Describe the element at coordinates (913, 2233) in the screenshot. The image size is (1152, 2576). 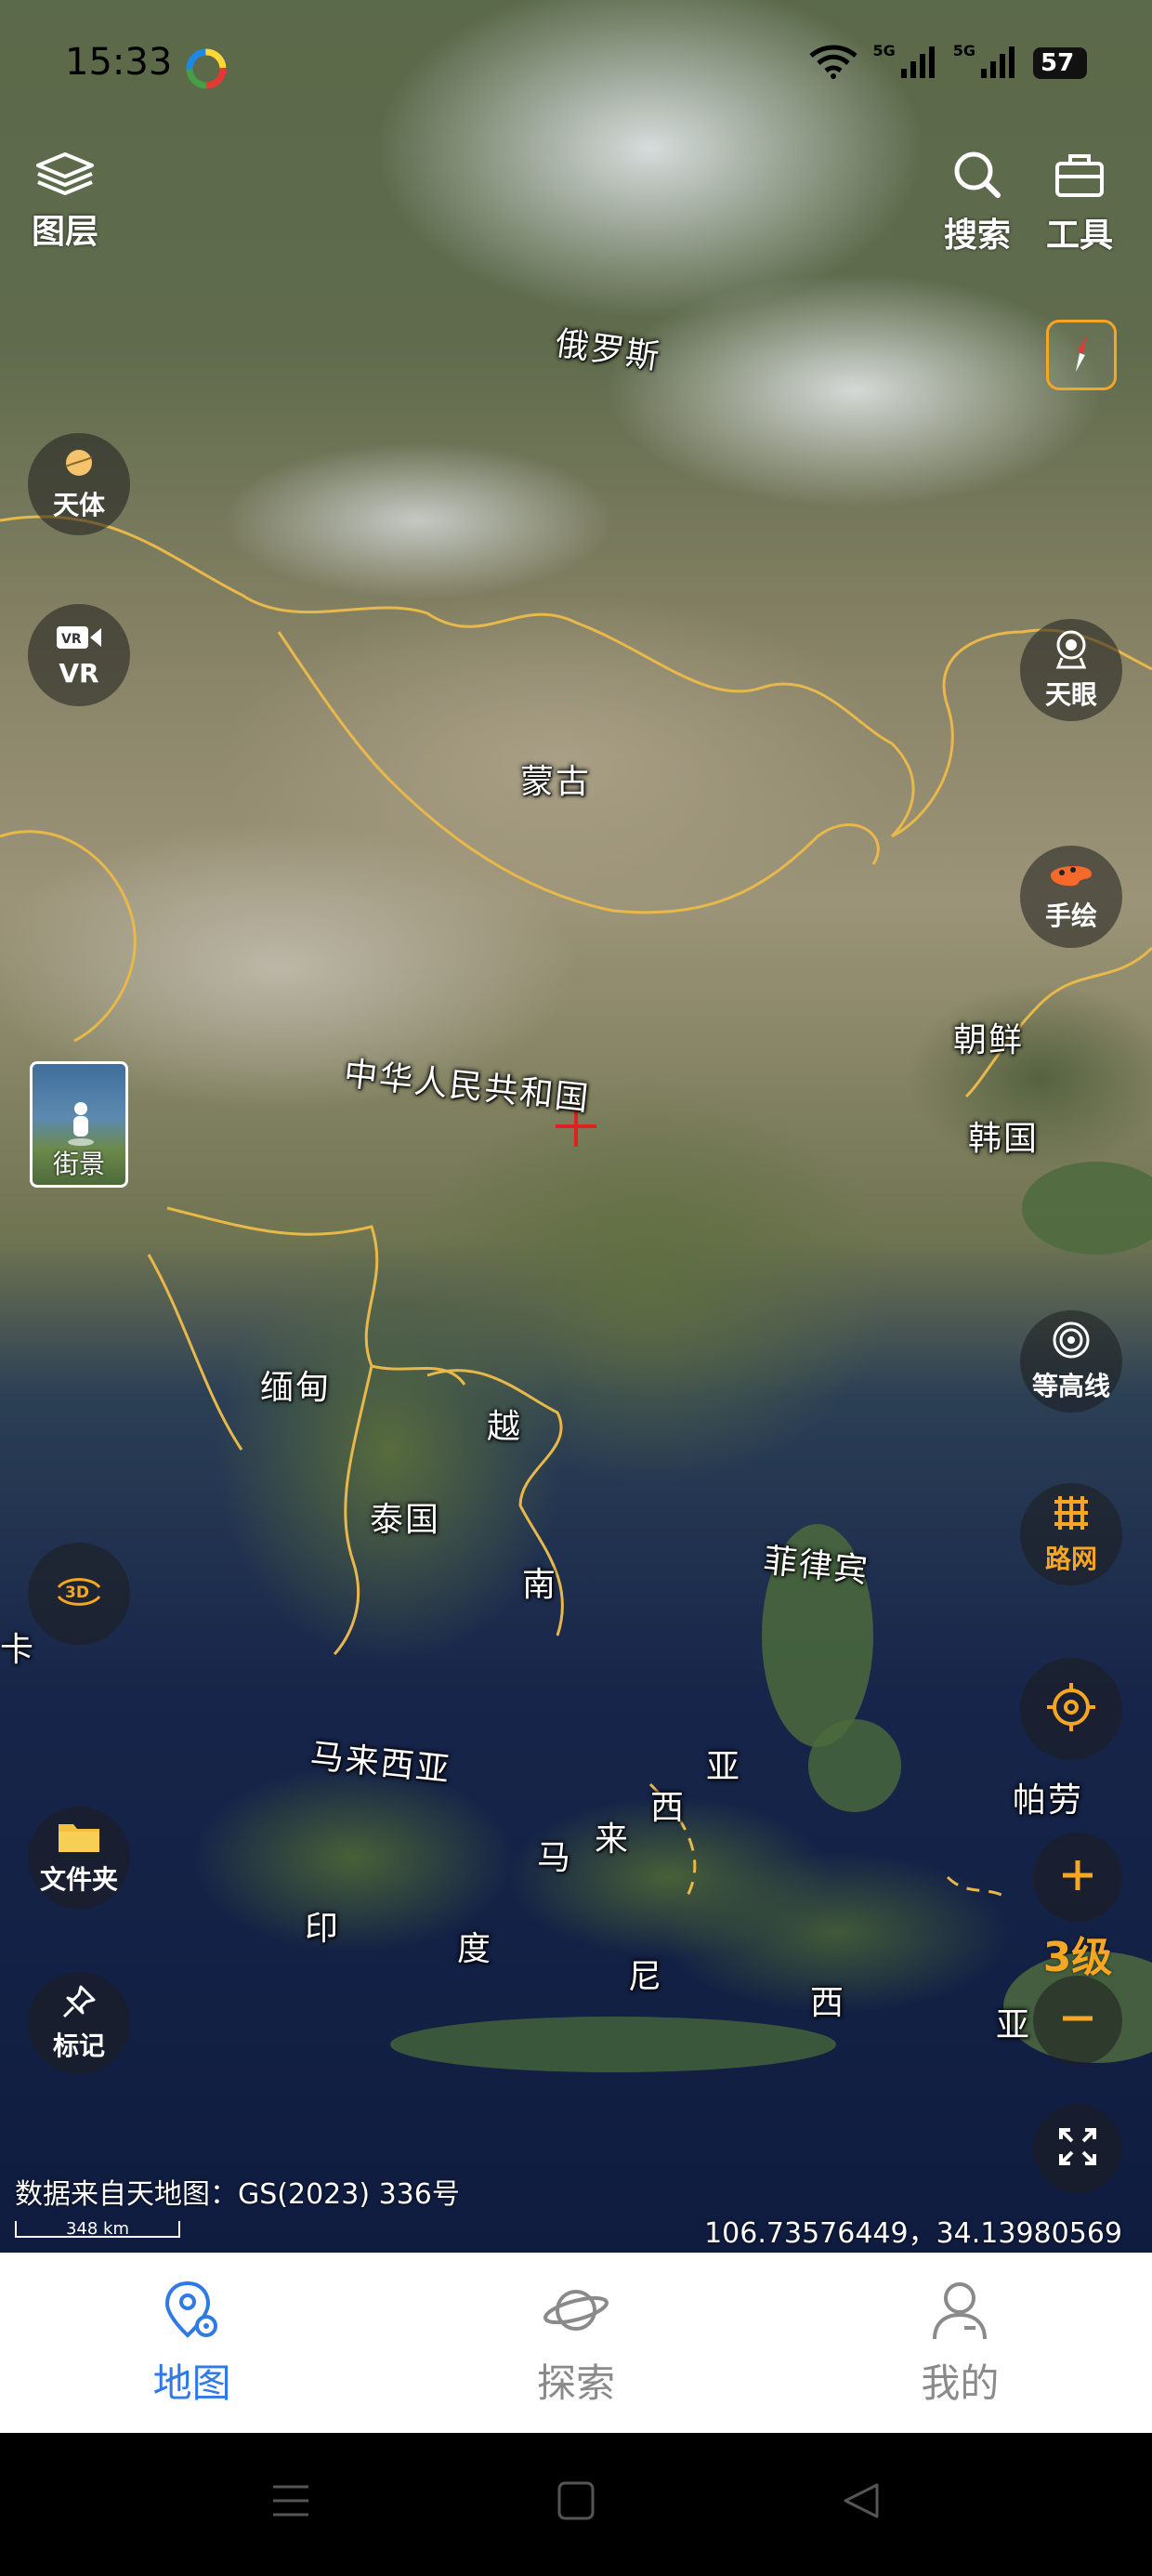
I see `center-coordinates: 106.73576449，34.13980569` at that location.